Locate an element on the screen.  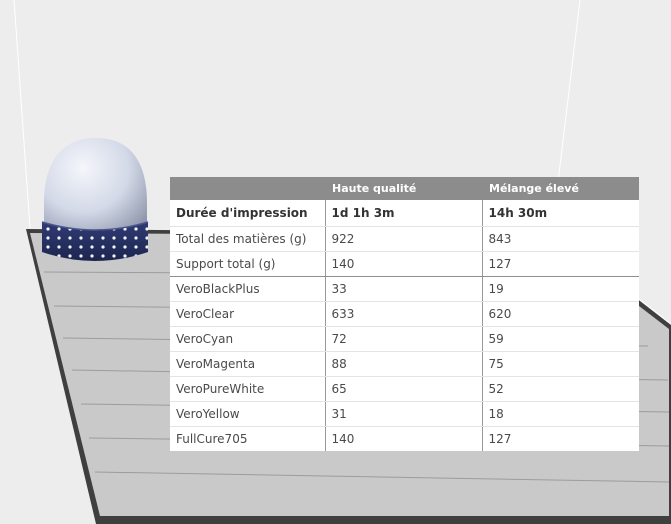
cell-value: 75 is located at coordinates (560, 364).